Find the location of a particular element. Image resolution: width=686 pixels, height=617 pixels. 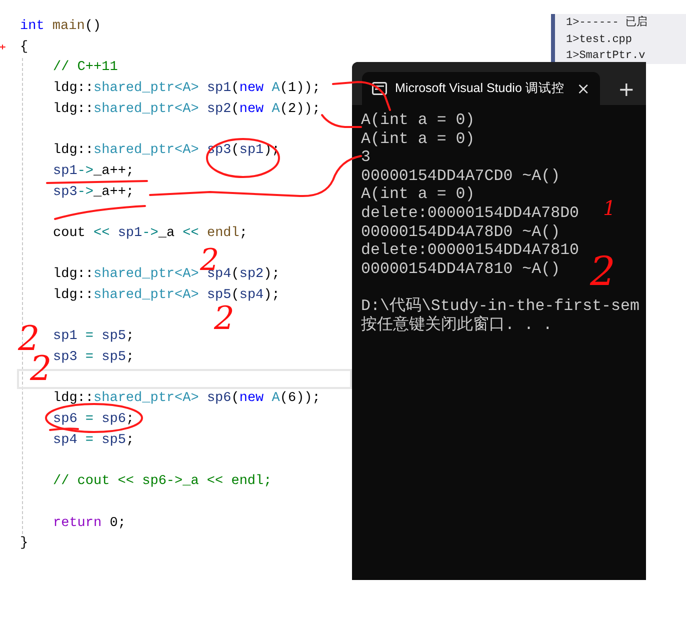

code-line: sp1->_a++; is located at coordinates (93, 172).